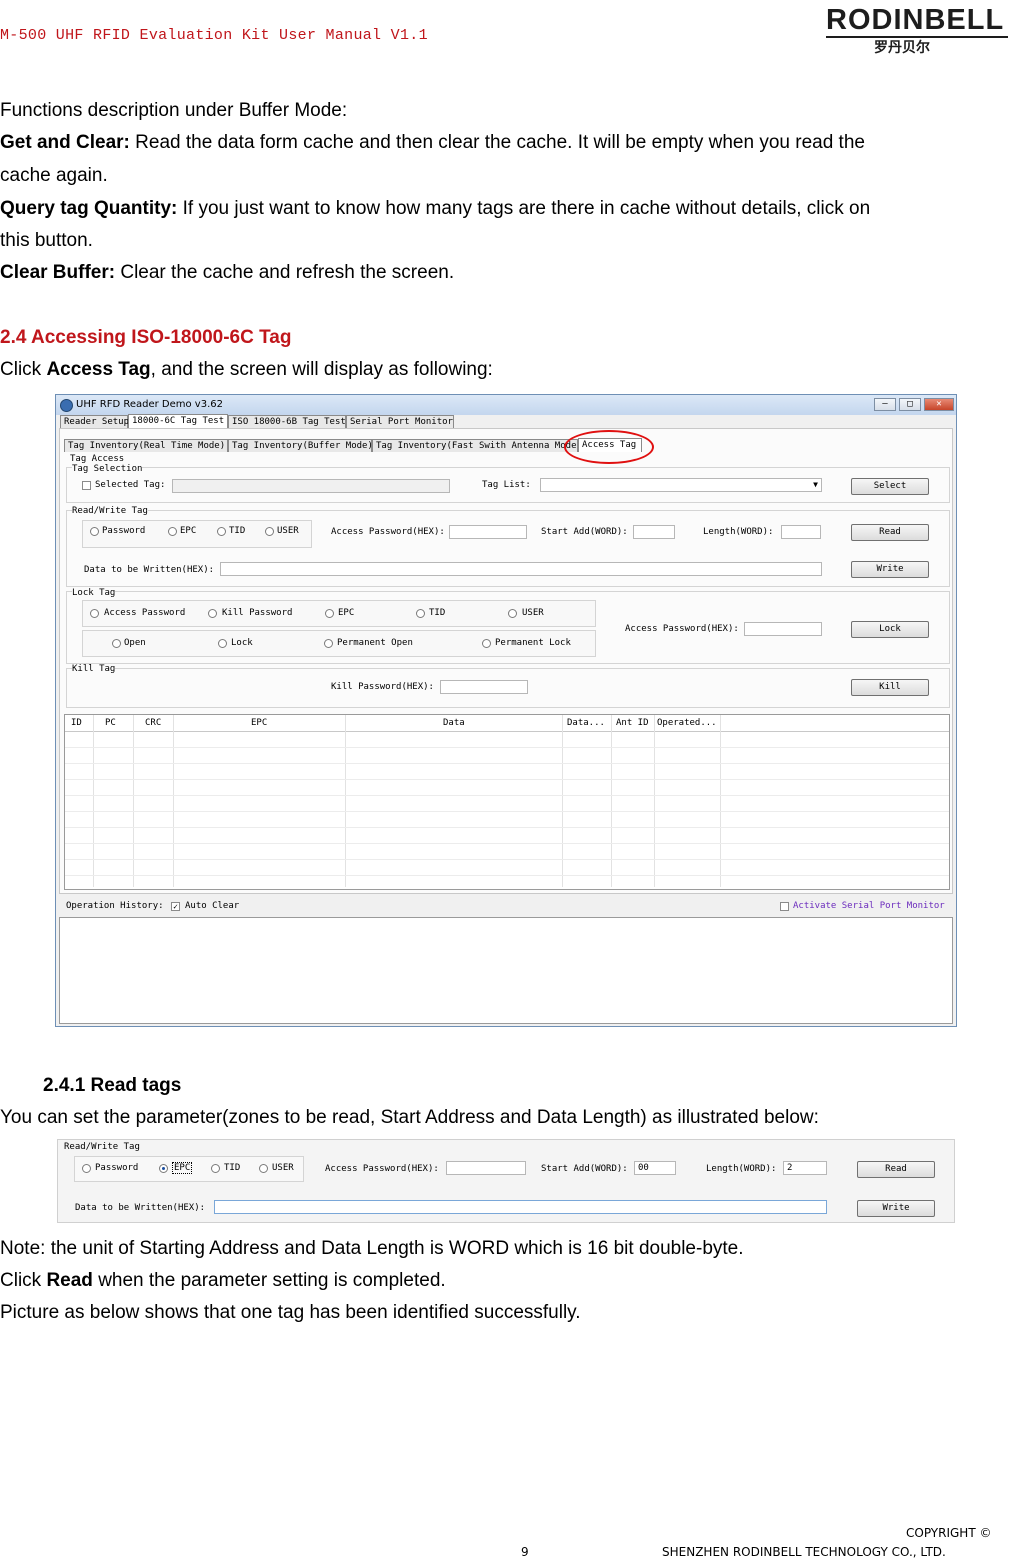 The height and width of the screenshot is (1564, 1014). Describe the element at coordinates (885, 404) in the screenshot. I see `minimize-icon: –` at that location.